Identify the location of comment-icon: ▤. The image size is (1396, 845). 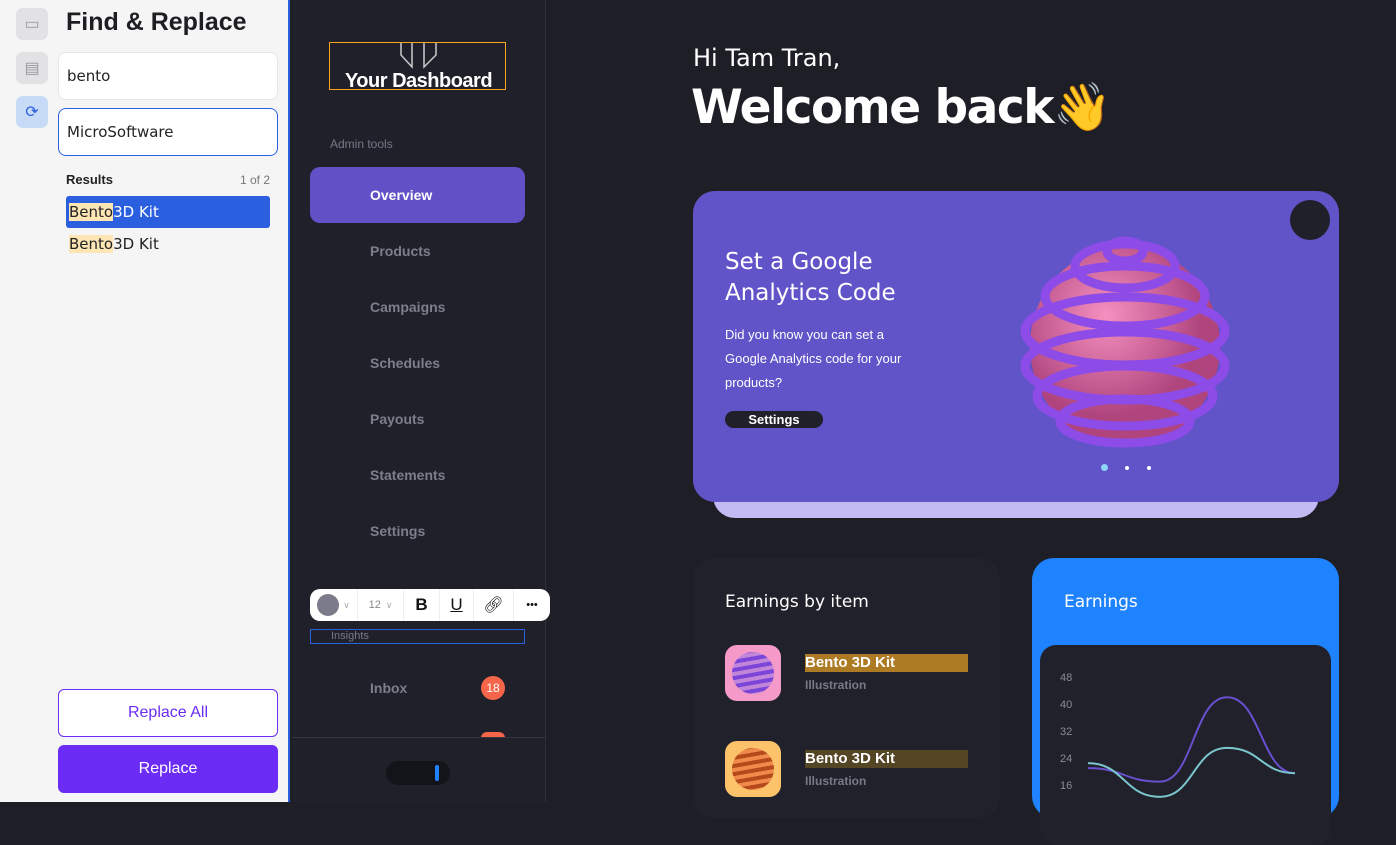
(32, 68).